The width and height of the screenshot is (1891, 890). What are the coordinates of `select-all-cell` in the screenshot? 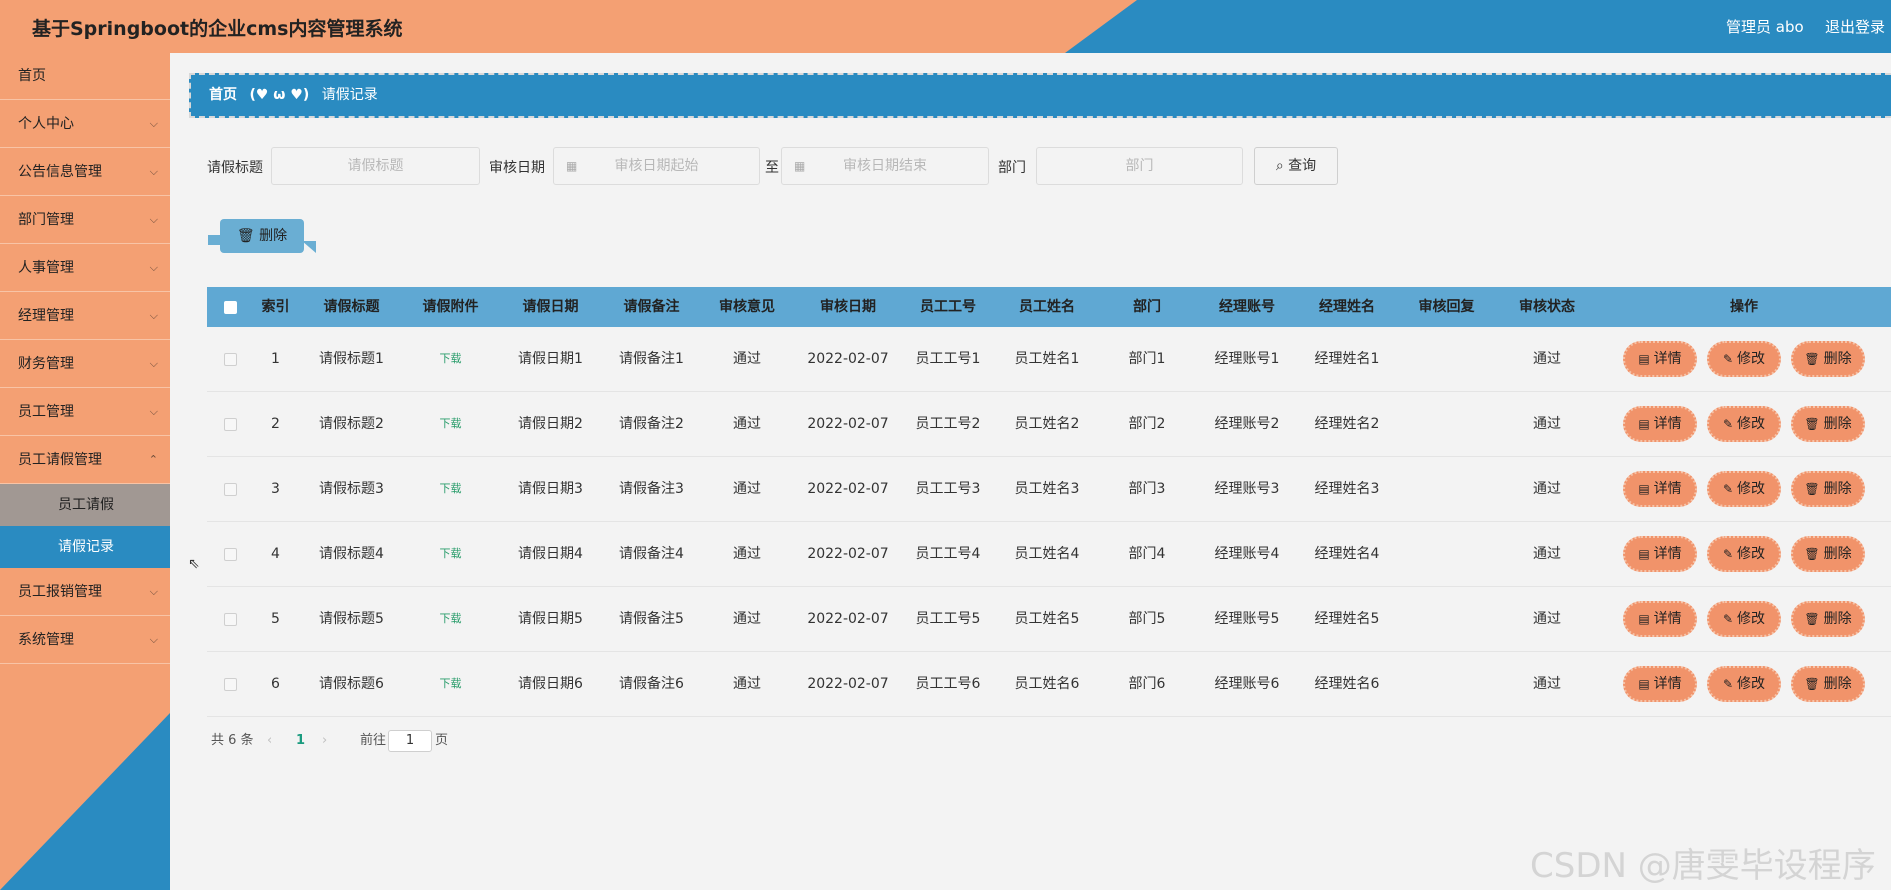 It's located at (230, 307).